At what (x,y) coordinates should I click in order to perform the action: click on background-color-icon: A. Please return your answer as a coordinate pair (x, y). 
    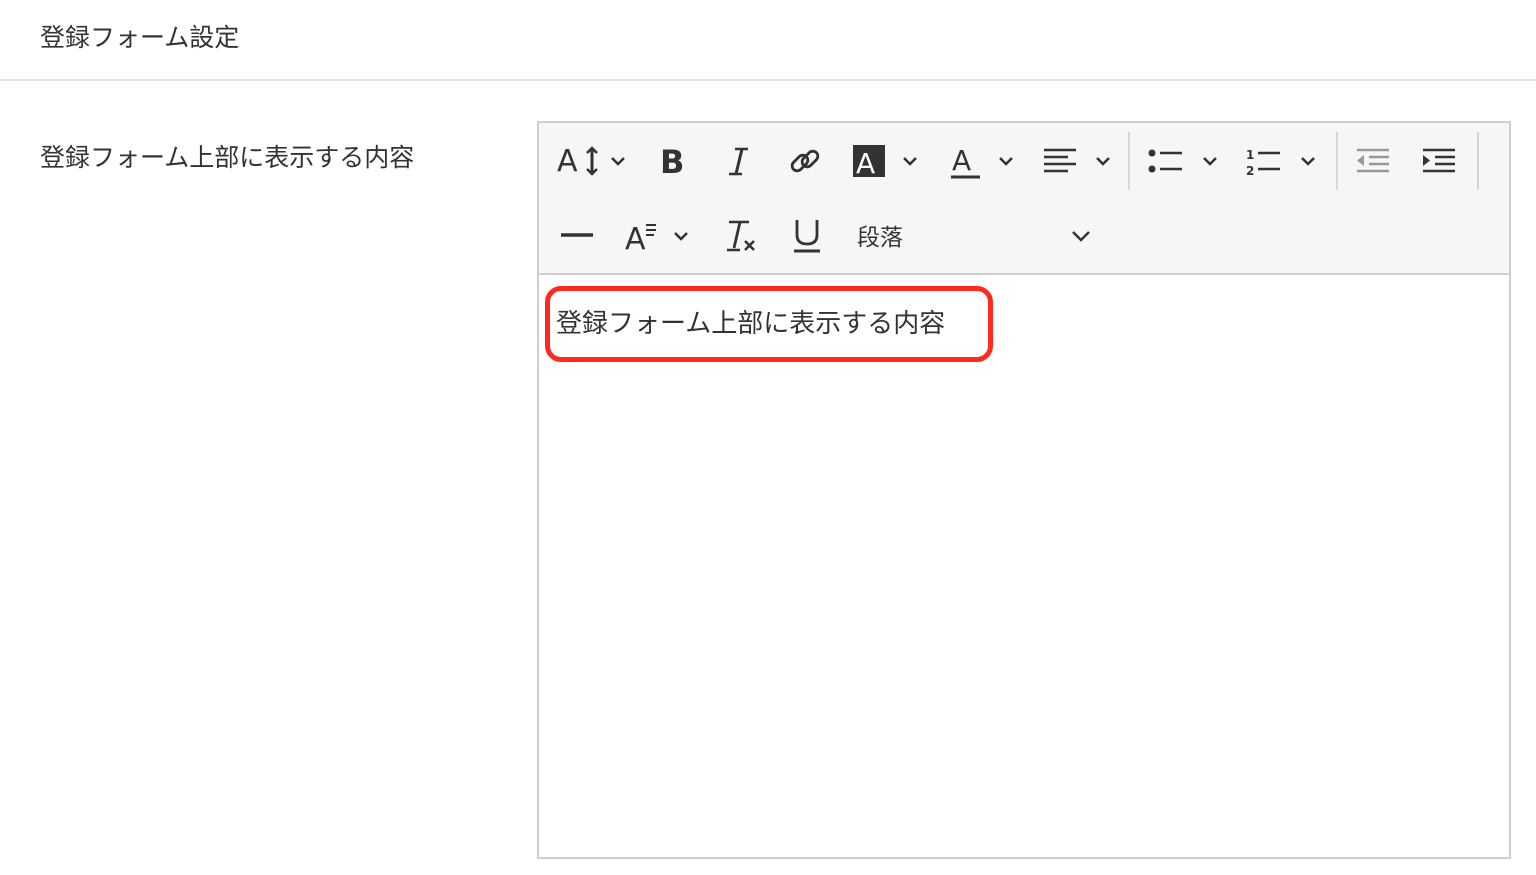
    Looking at the image, I should click on (888, 161).